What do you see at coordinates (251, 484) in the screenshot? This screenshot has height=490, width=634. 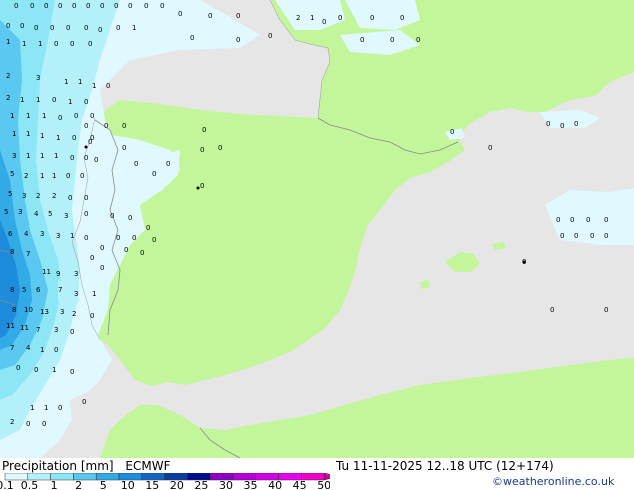 I see `legend-label: 35` at bounding box center [251, 484].